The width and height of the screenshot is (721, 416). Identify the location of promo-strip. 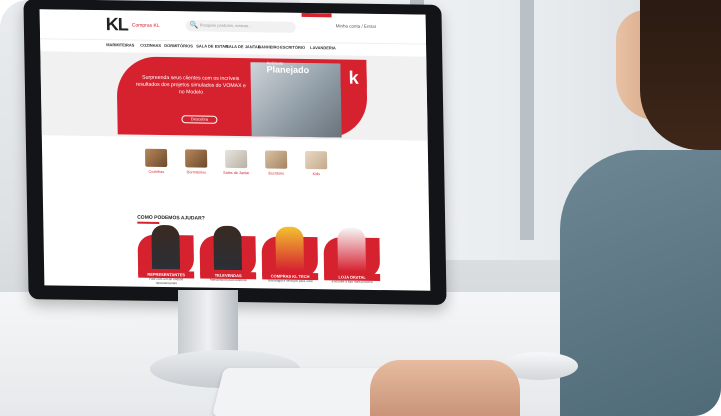
(316, 15).